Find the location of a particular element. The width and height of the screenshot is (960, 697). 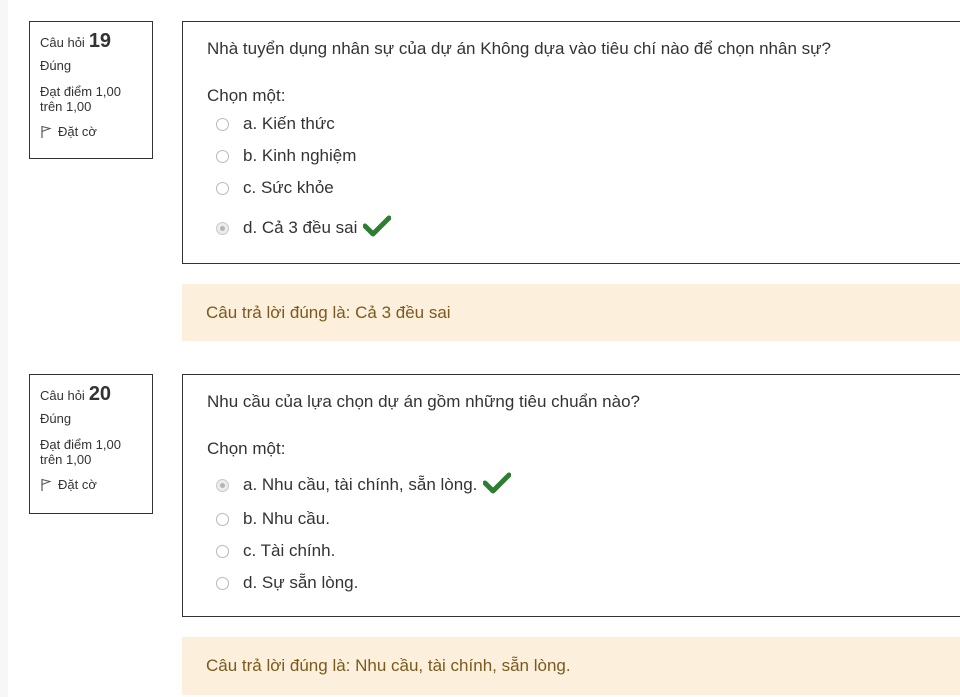

correct-answer-text: Câu trả lời đúng là: Cả 3 đều sai is located at coordinates (328, 312).